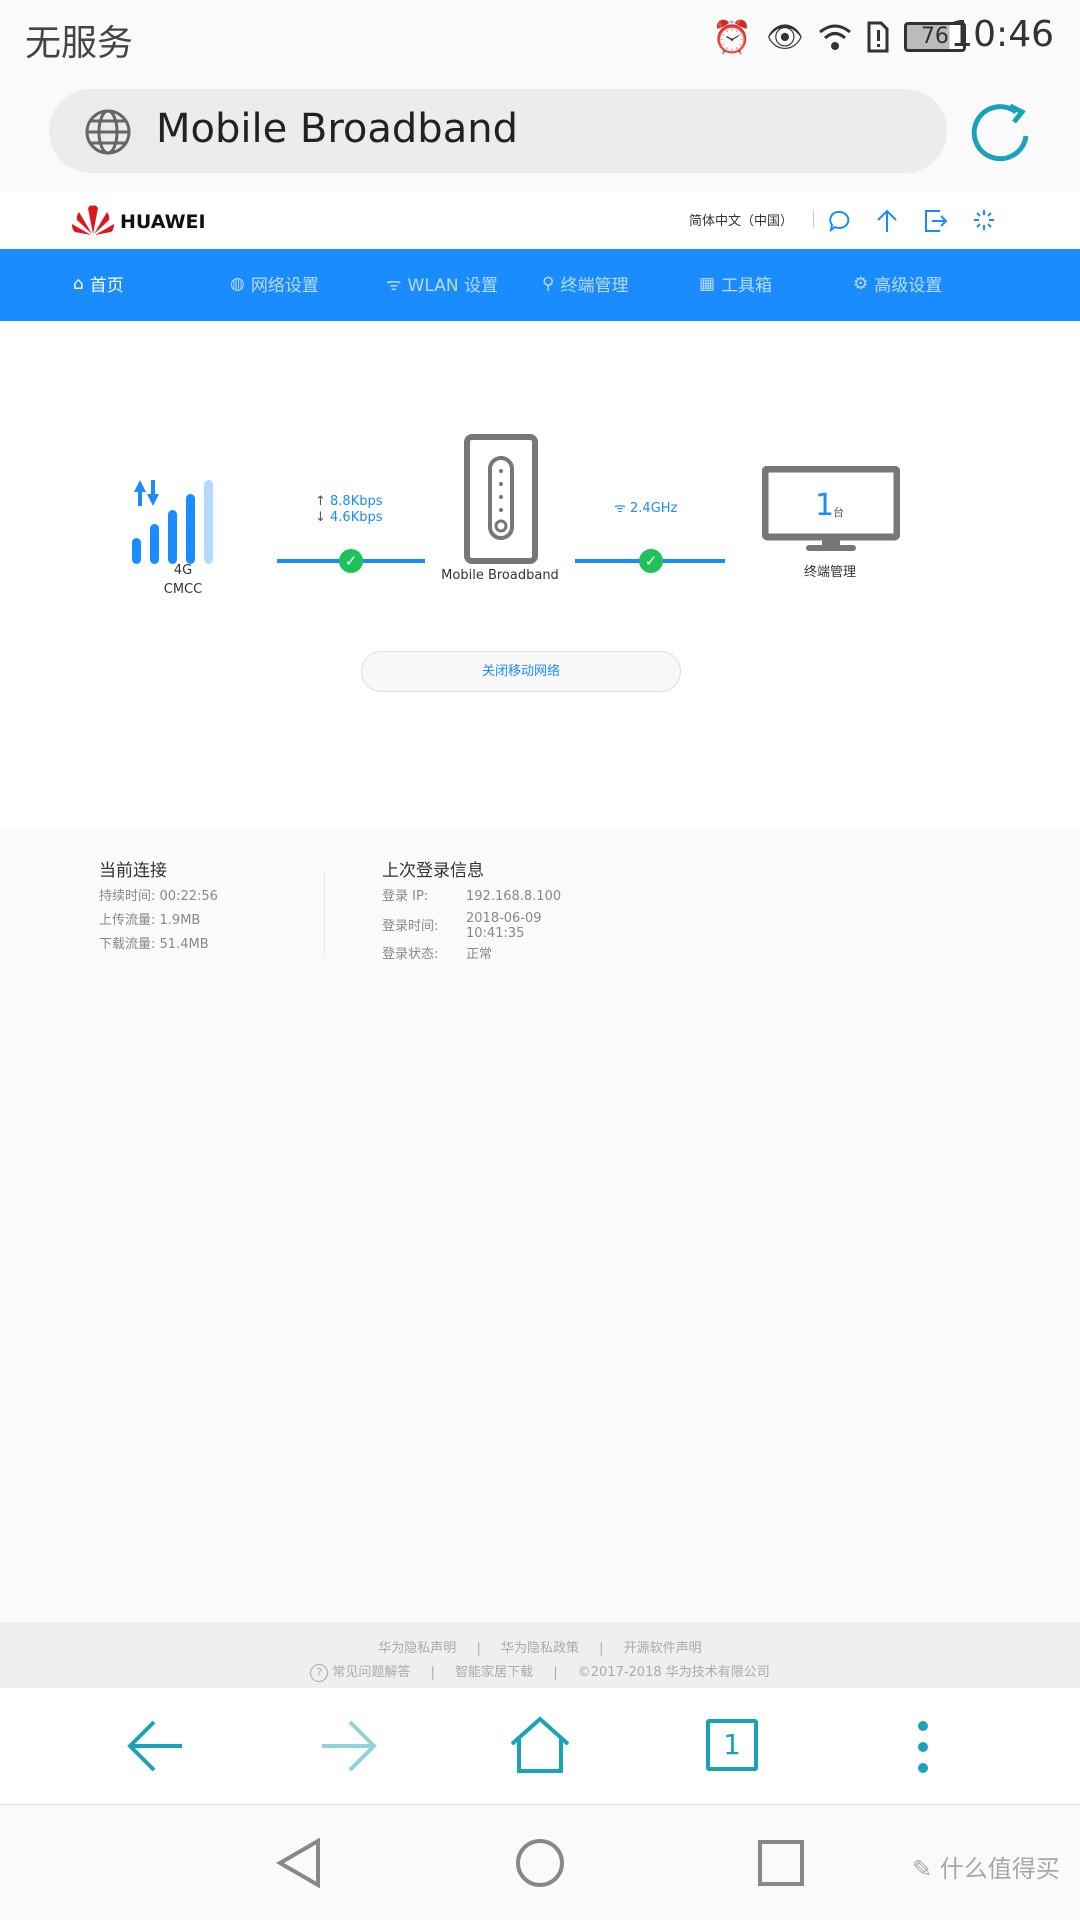 This screenshot has height=1920, width=1080. What do you see at coordinates (501, 499) in the screenshot?
I see `router-icon` at bounding box center [501, 499].